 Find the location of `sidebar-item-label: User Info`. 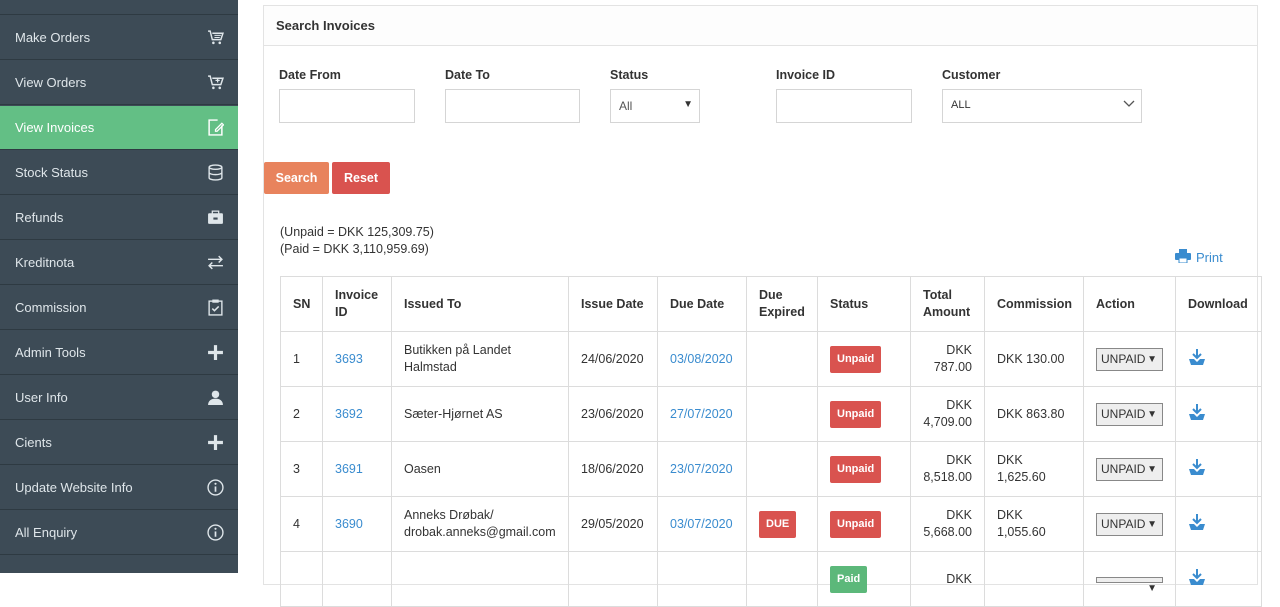

sidebar-item-label: User Info is located at coordinates (41, 397).